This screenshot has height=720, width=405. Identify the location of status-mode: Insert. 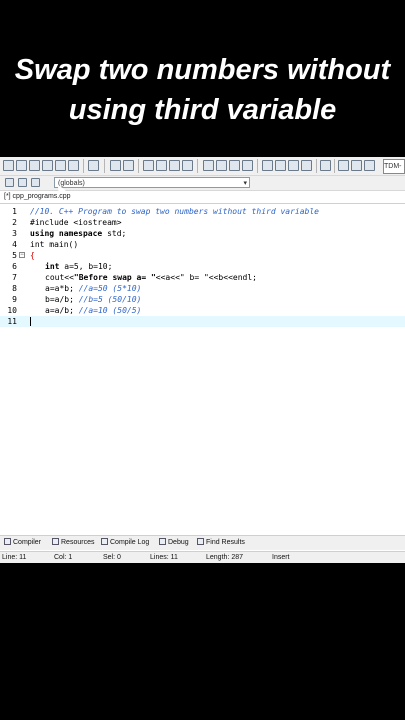
(281, 557).